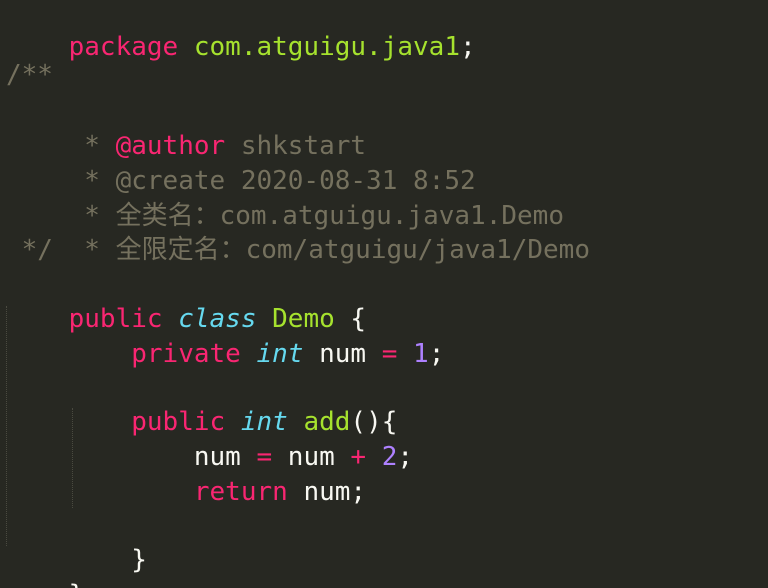 This screenshot has width=768, height=588. Describe the element at coordinates (335, 492) in the screenshot. I see `return-value: num;` at that location.